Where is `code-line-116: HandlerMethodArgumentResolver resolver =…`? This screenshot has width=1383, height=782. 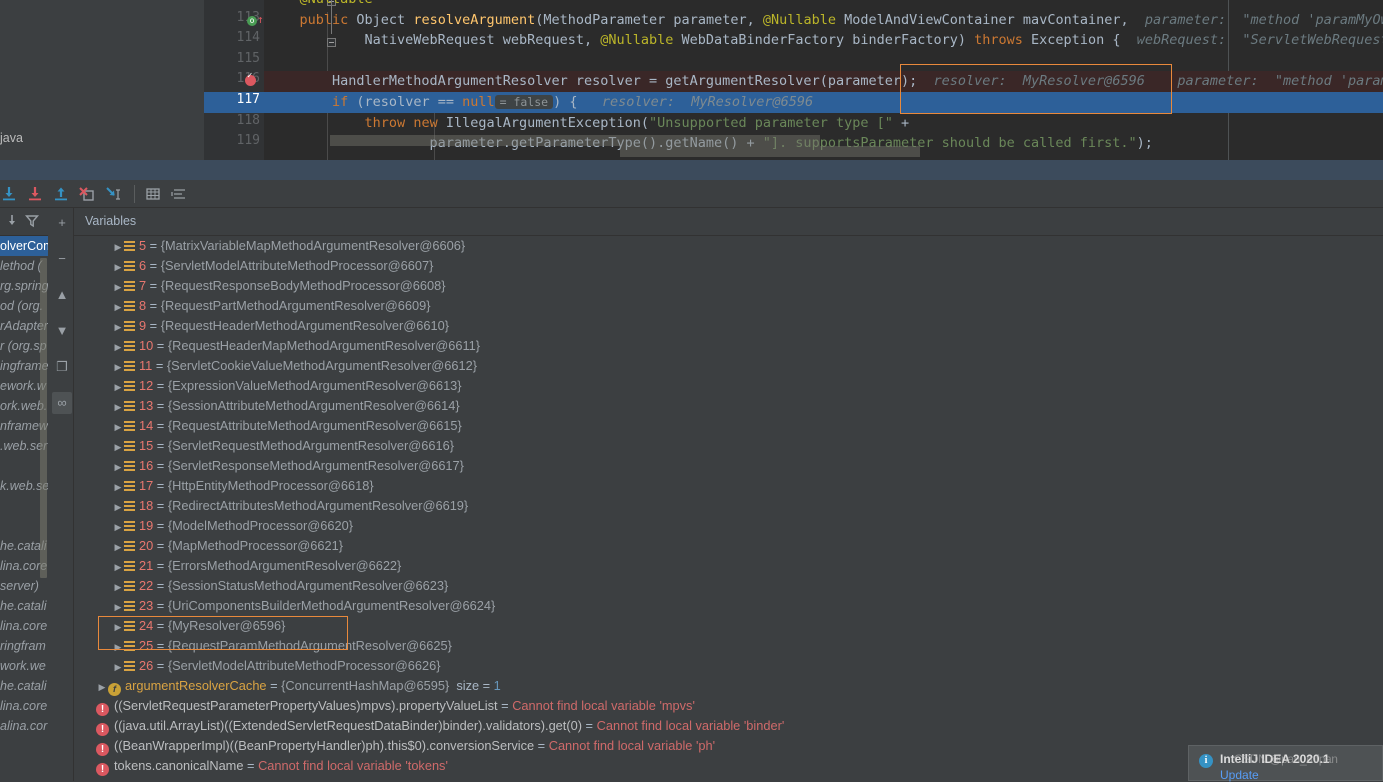
code-line-116: HandlerMethodArgumentResolver resolver =… is located at coordinates (823, 81).